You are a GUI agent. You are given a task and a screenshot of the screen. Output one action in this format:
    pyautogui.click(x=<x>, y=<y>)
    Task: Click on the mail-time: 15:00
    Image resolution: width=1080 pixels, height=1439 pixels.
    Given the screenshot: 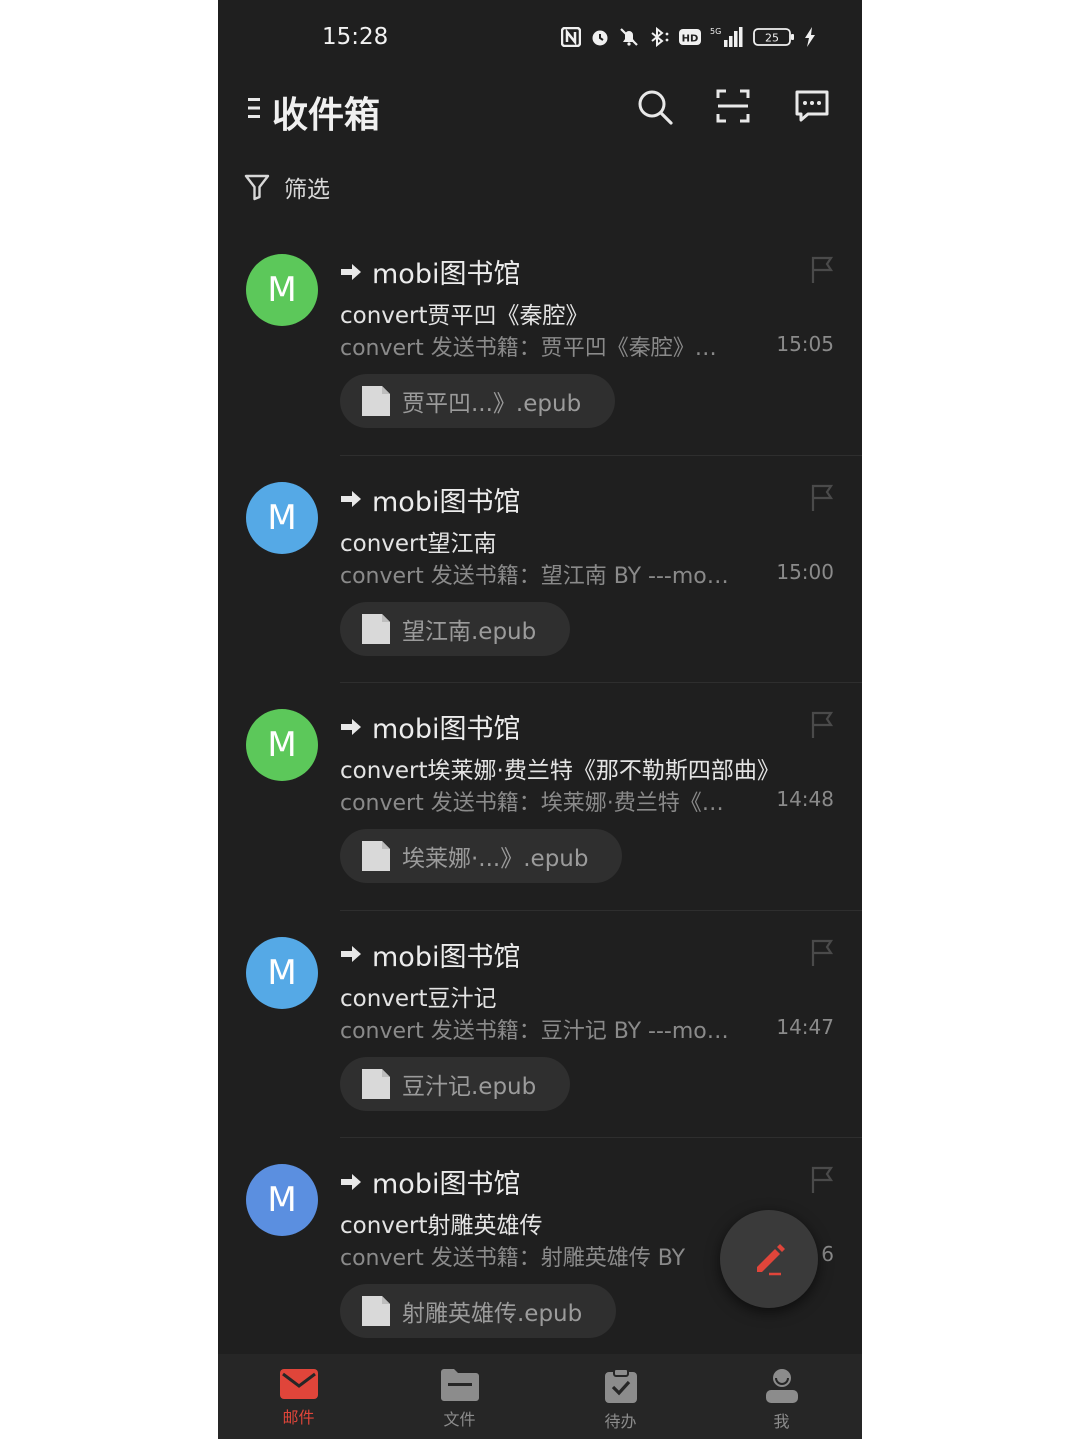 What is the action you would take?
    pyautogui.click(x=805, y=571)
    